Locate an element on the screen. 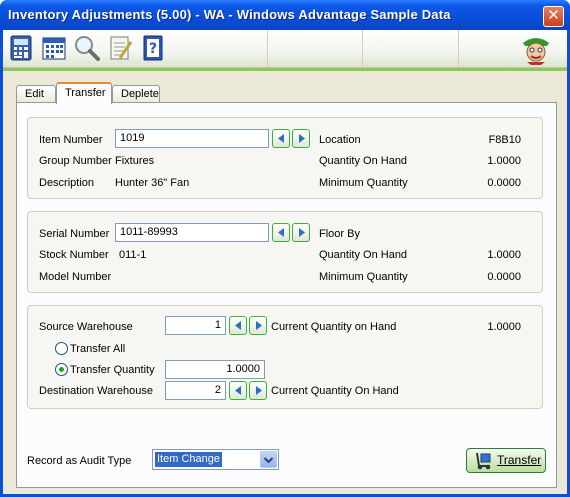 This screenshot has width=570, height=497. notepad-icon is located at coordinates (121, 48).